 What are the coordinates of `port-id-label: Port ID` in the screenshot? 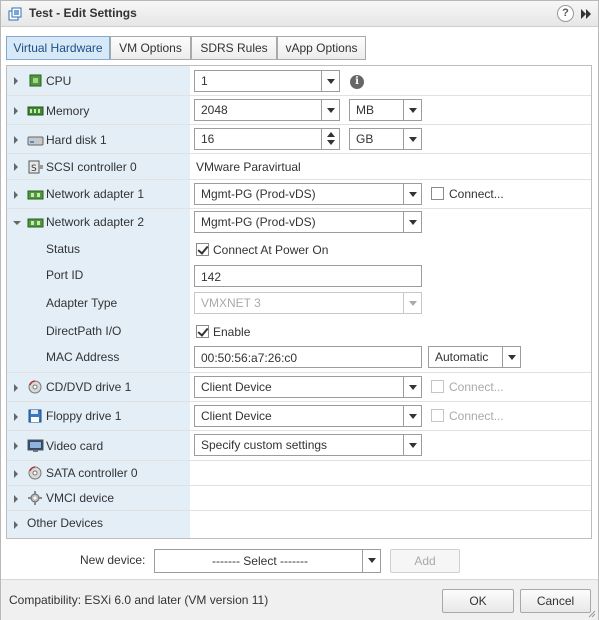 It's located at (65, 275).